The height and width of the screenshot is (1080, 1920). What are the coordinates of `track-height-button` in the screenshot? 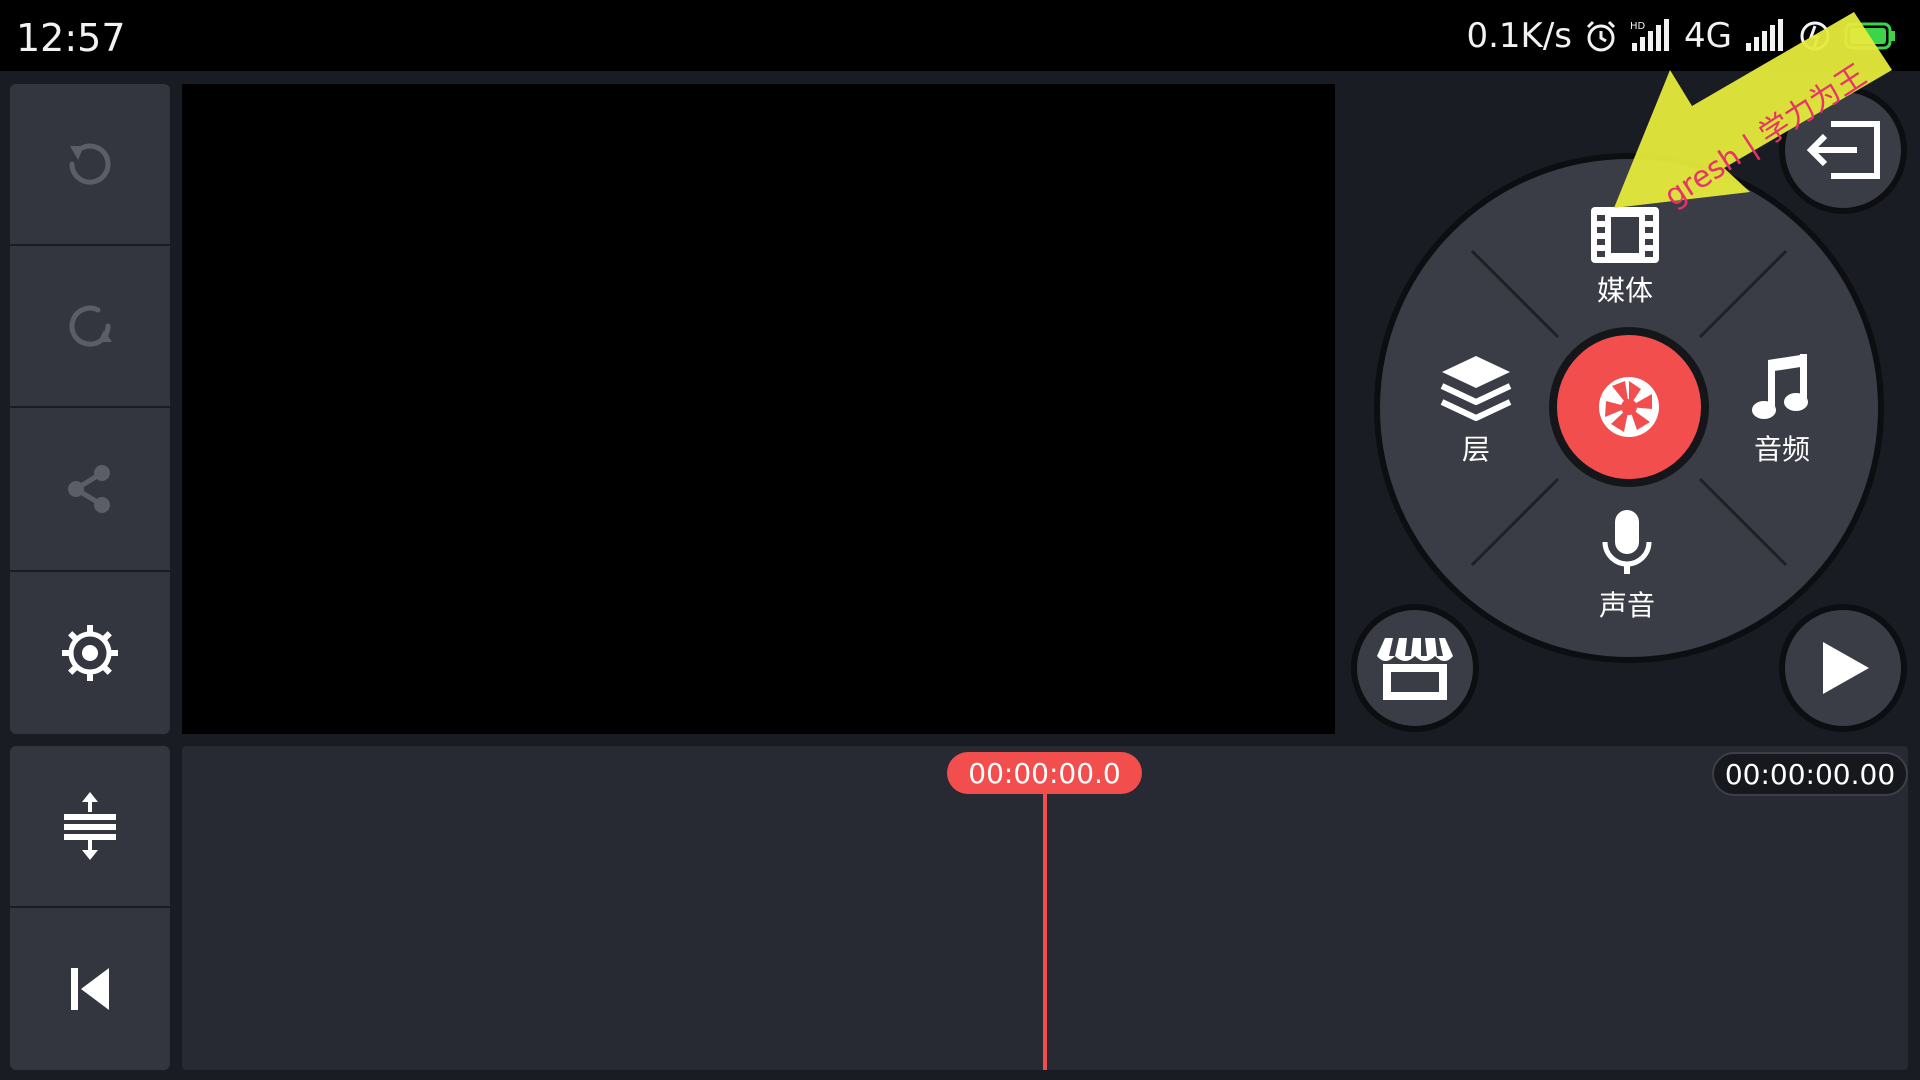 It's located at (90, 826).